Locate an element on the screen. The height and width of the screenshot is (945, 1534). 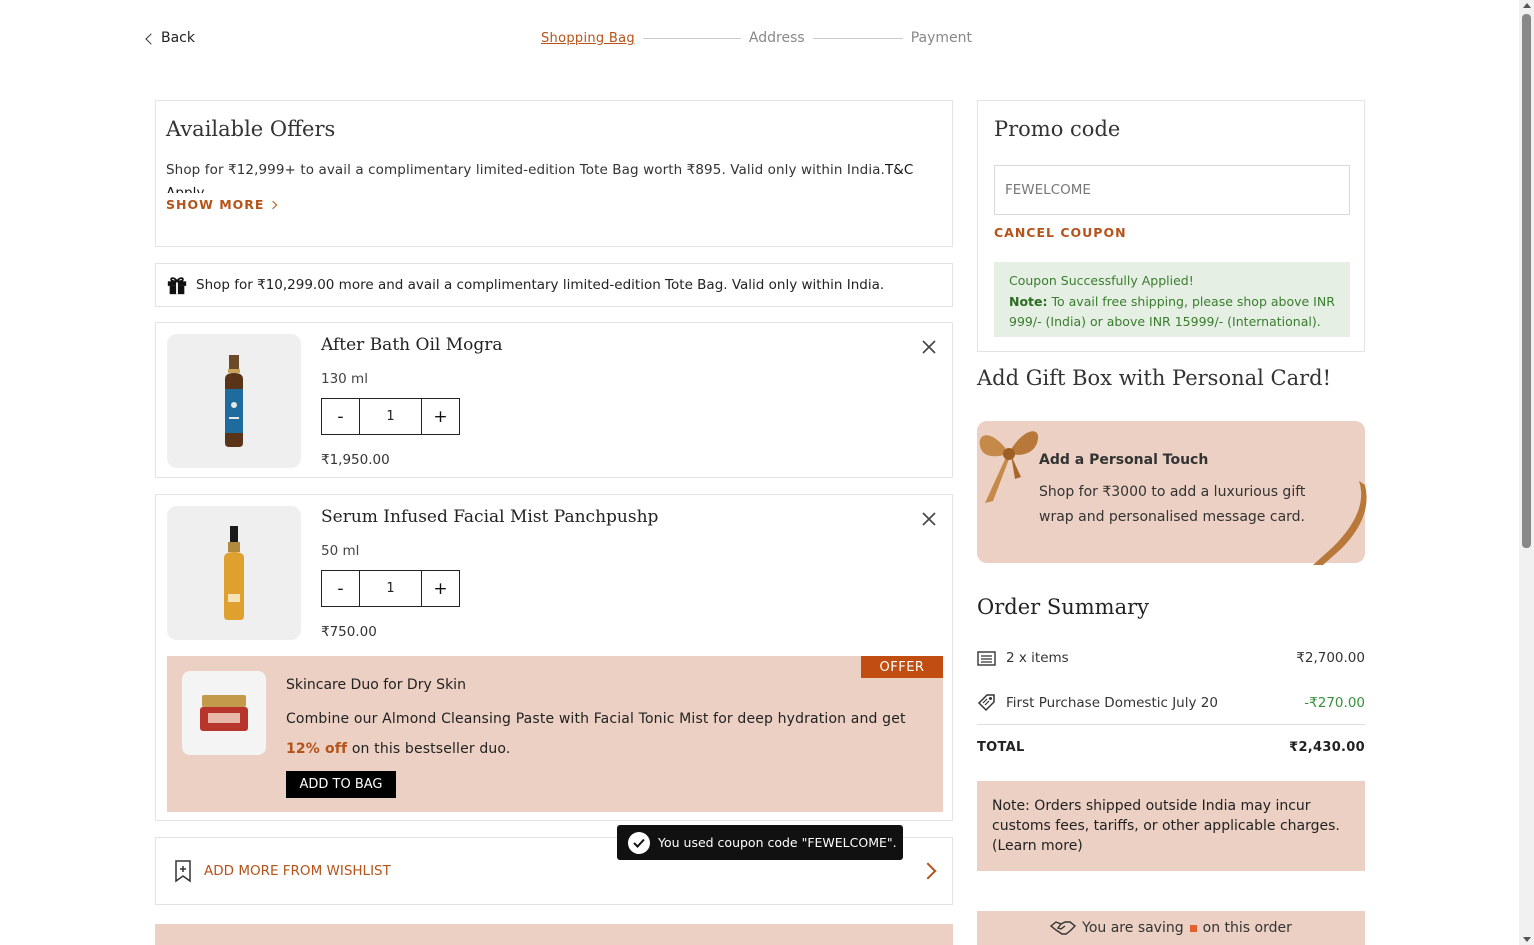
jar-image is located at coordinates (224, 713).